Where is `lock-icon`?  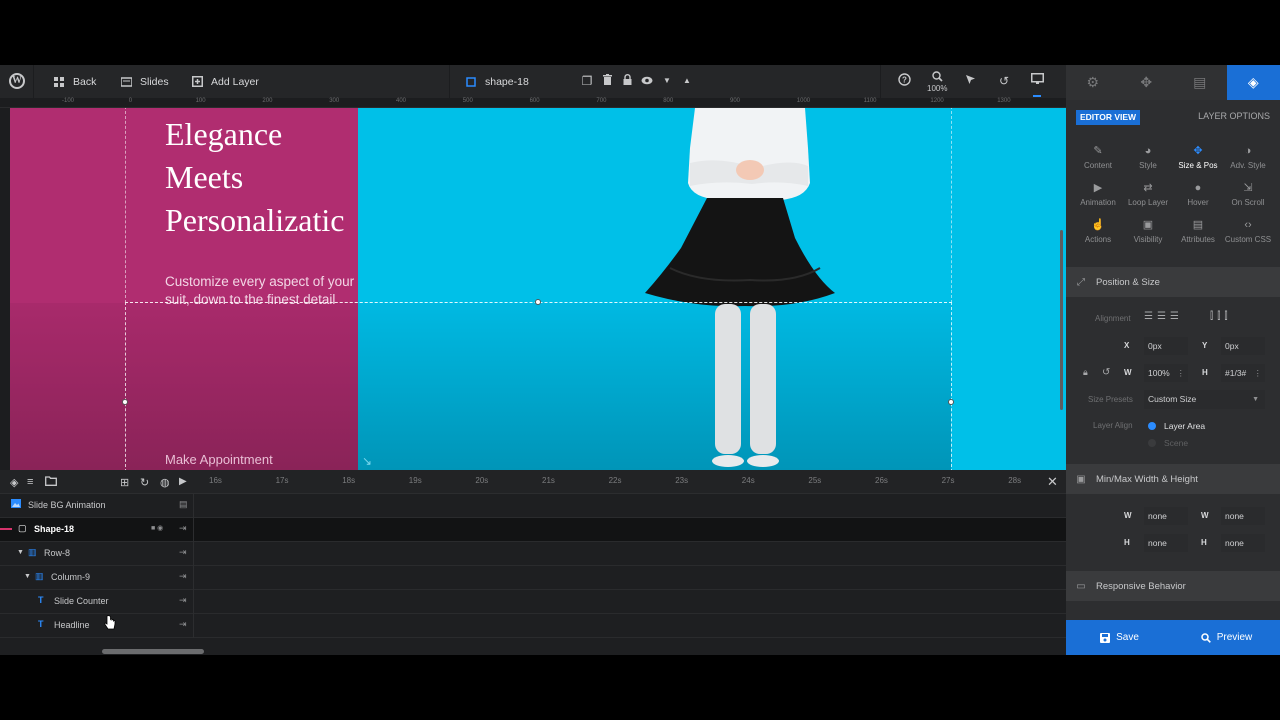
lock-icon is located at coordinates (627, 81).